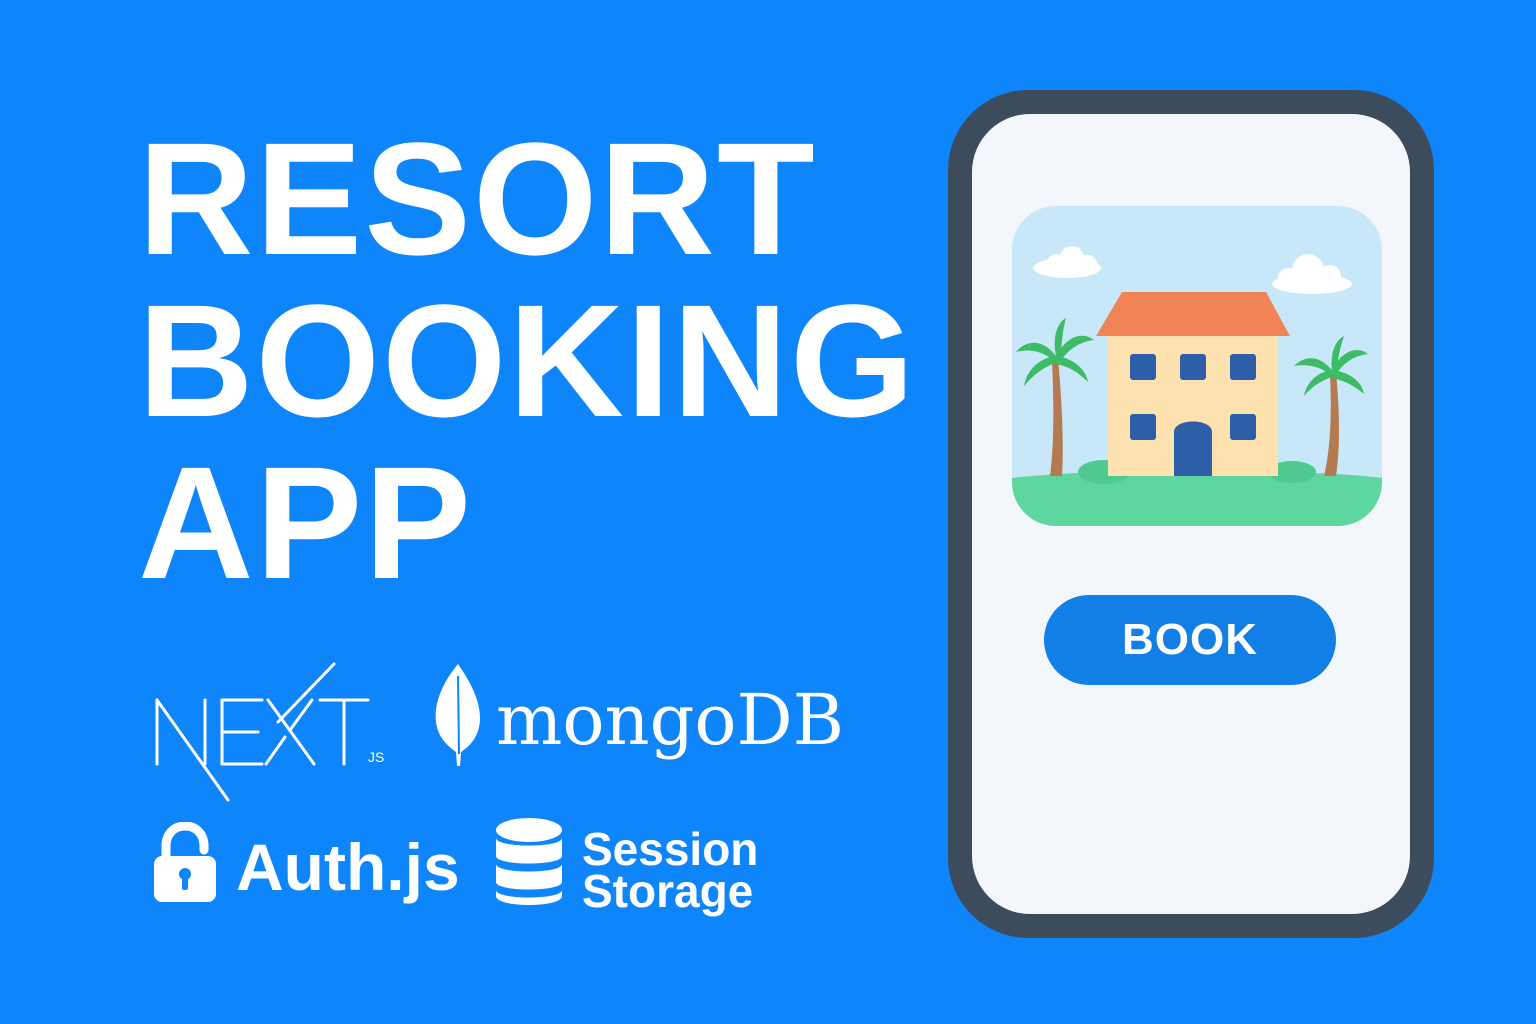 The width and height of the screenshot is (1536, 1024). I want to click on resort-image, so click(1197, 366).